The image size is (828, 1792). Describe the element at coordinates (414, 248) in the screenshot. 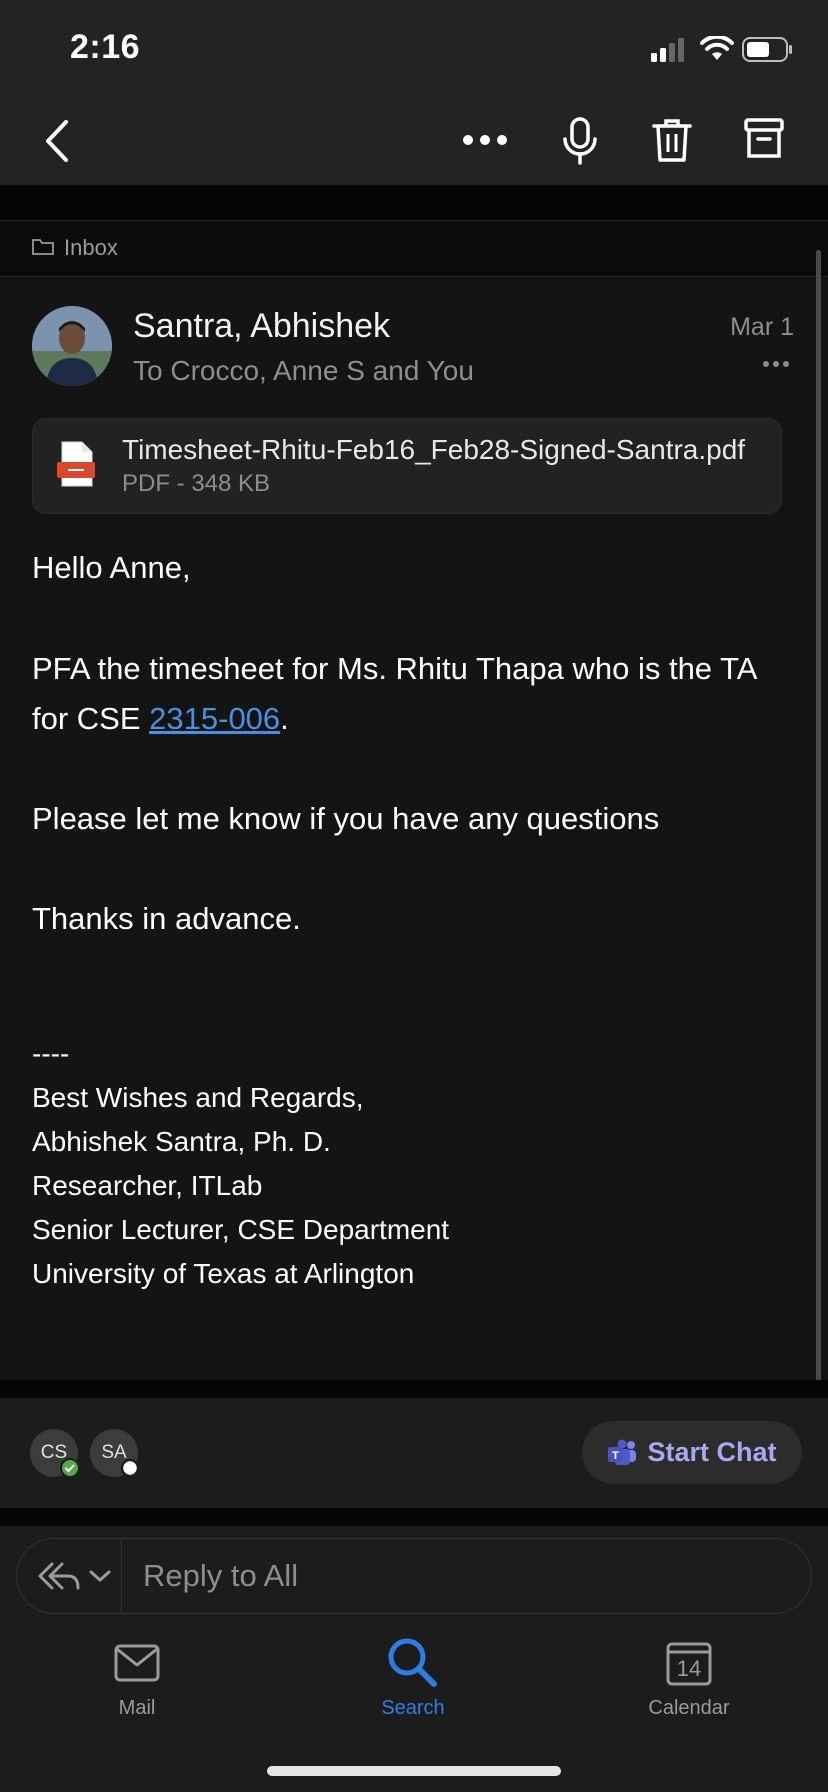

I see `folder-bar` at that location.